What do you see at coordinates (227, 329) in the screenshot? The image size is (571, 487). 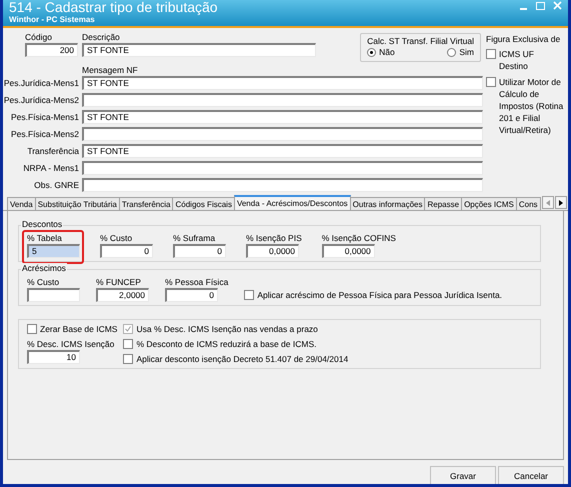 I see `checkbox-label: Usa % Desc. ICMS Isenção nas vendas a prazo` at bounding box center [227, 329].